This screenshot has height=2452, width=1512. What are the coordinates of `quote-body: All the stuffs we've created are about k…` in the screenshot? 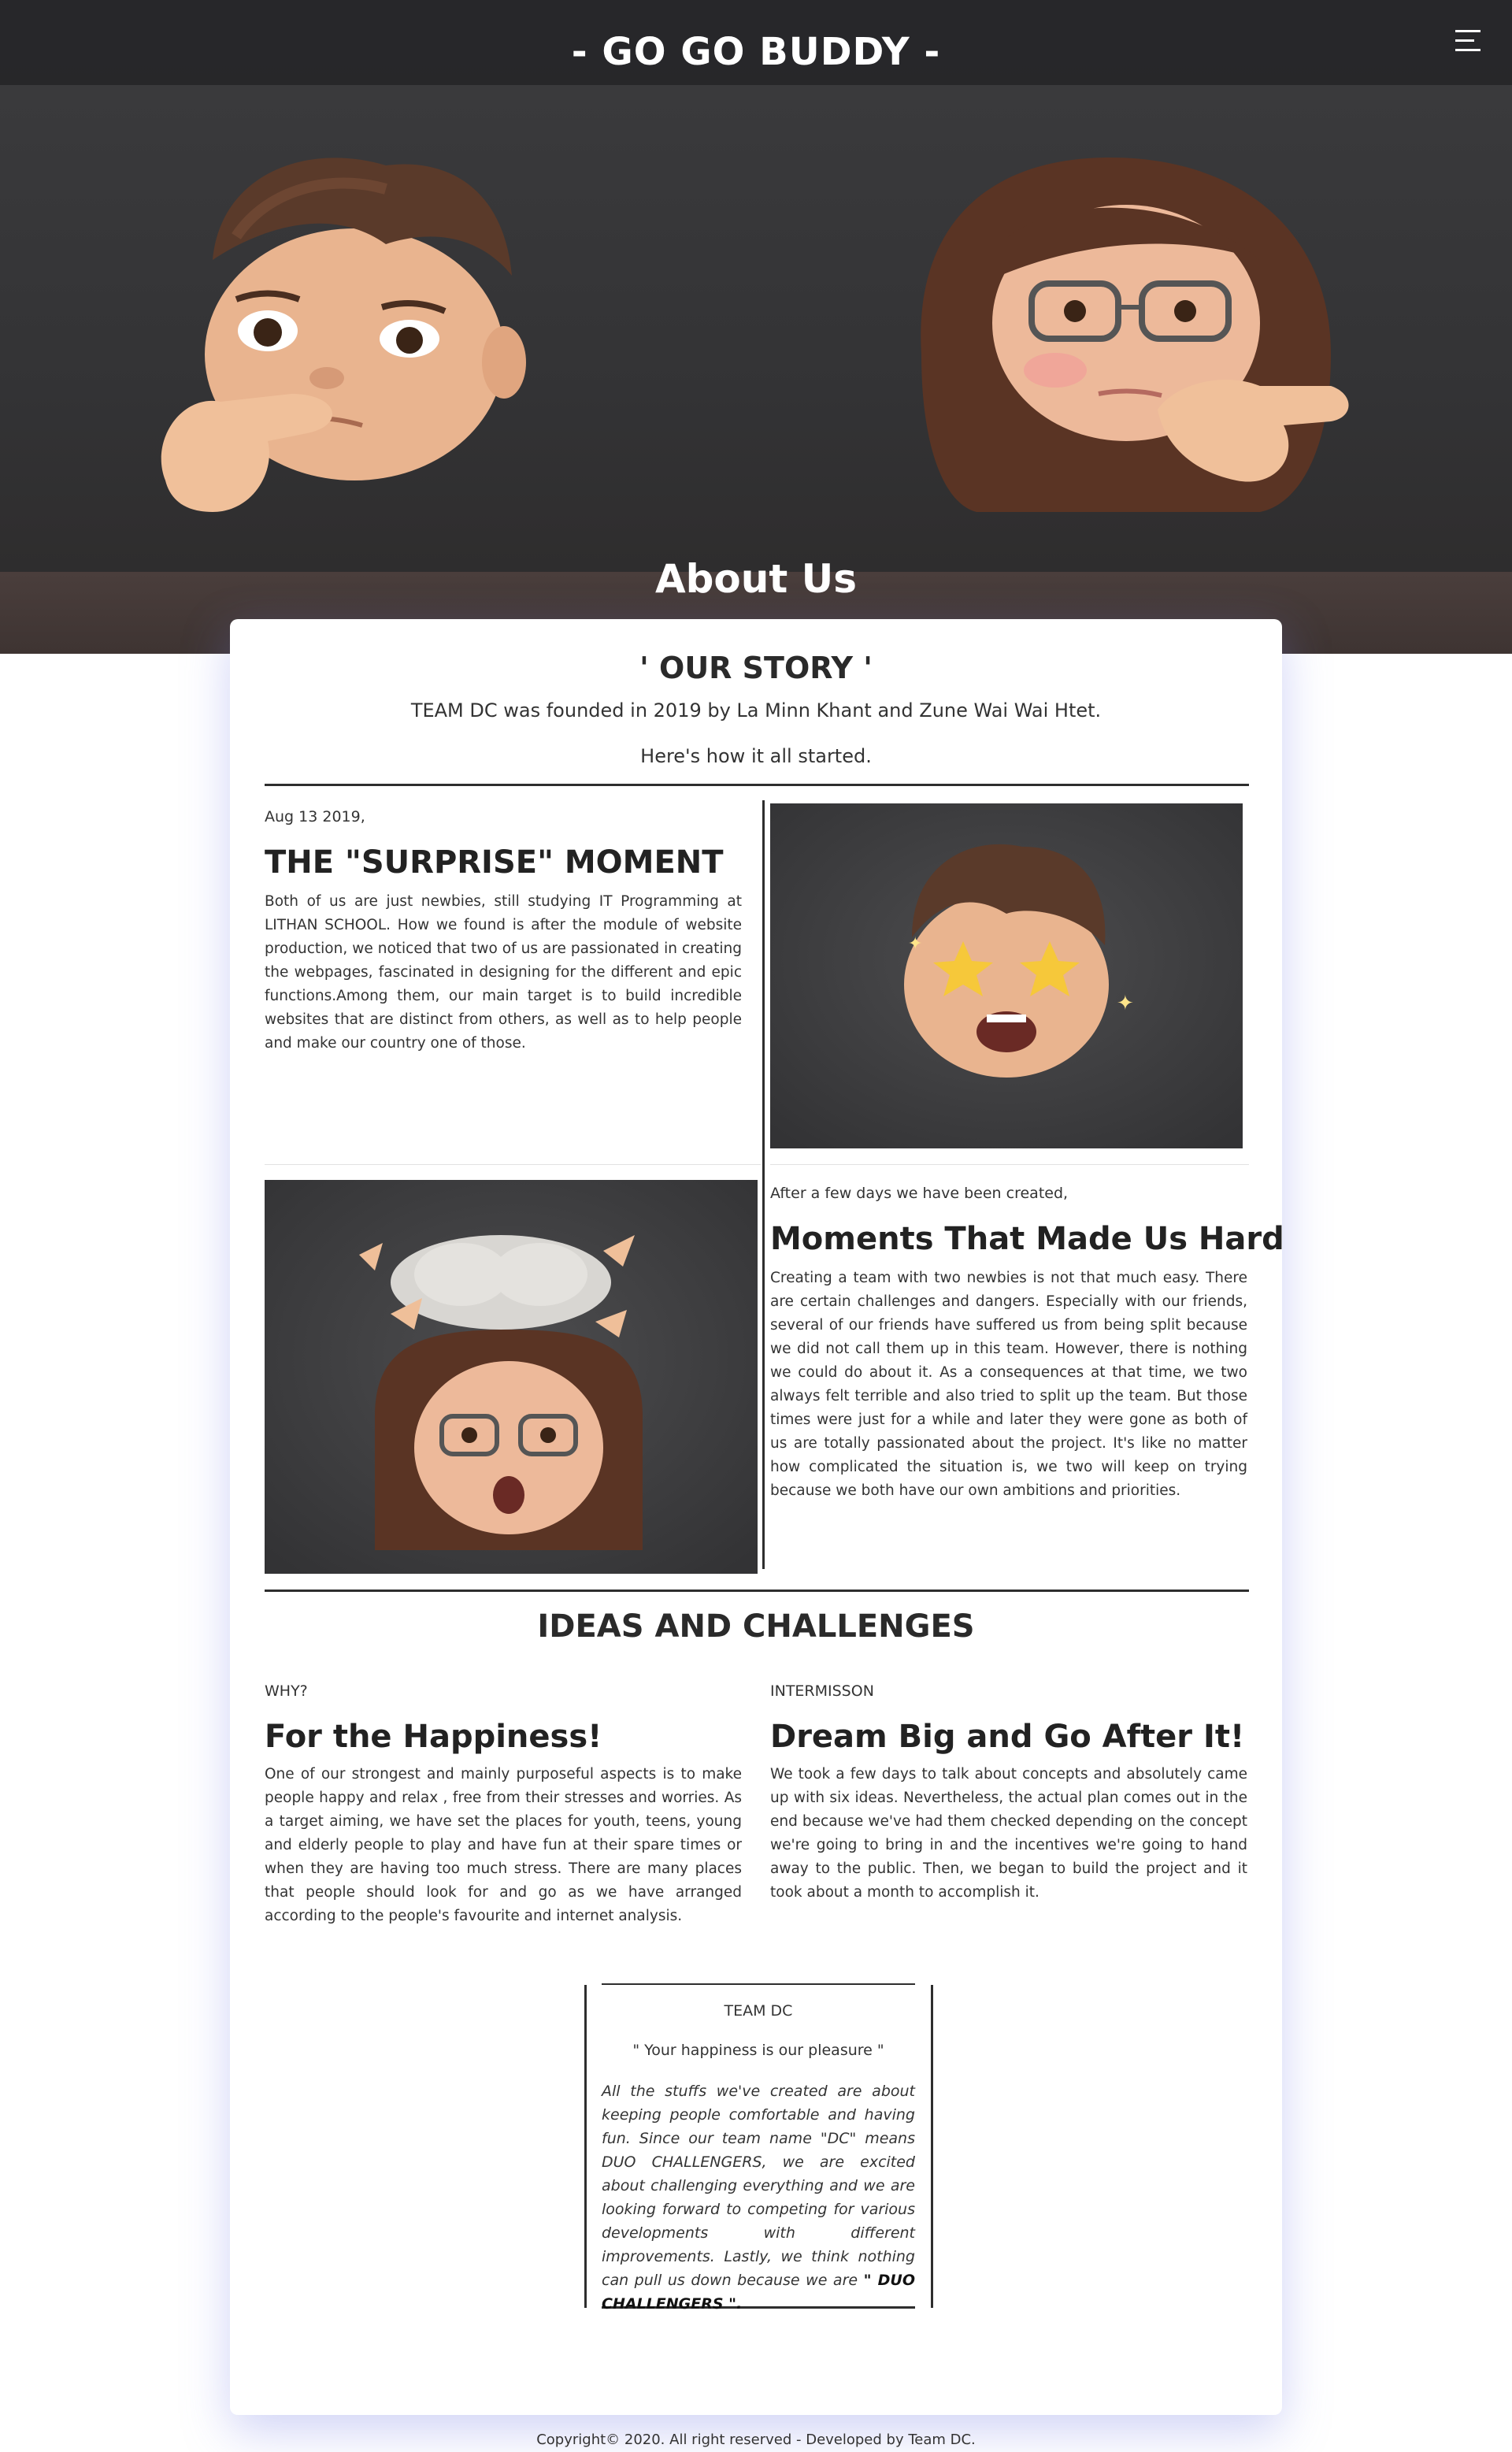 It's located at (758, 2197).